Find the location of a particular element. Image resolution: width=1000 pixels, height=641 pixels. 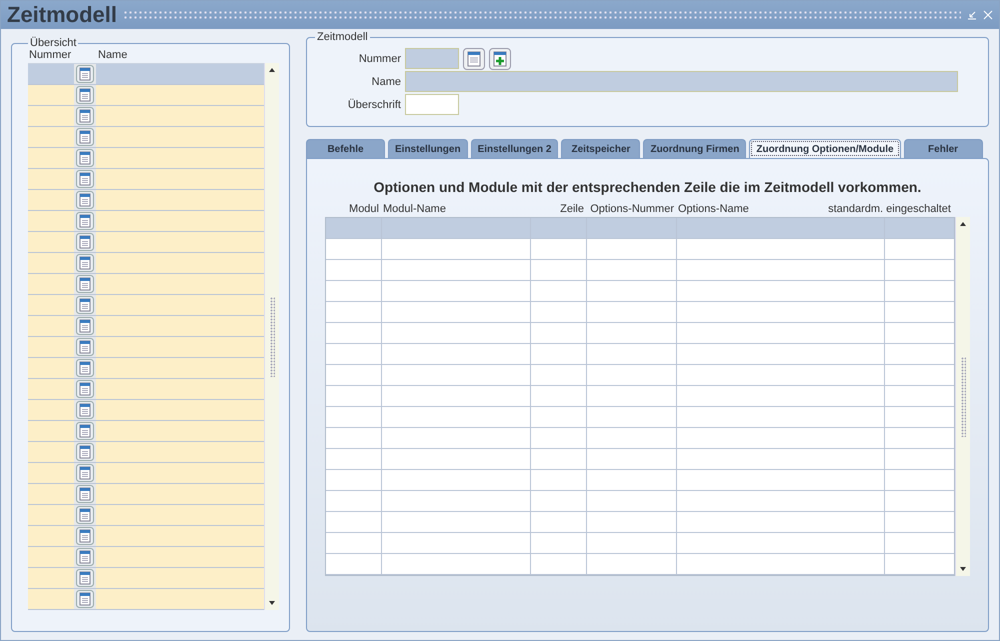

tab: Zeitspeicher is located at coordinates (600, 148).